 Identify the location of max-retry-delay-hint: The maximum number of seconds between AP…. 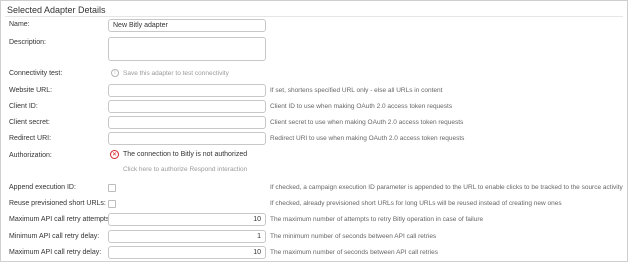
(354, 252).